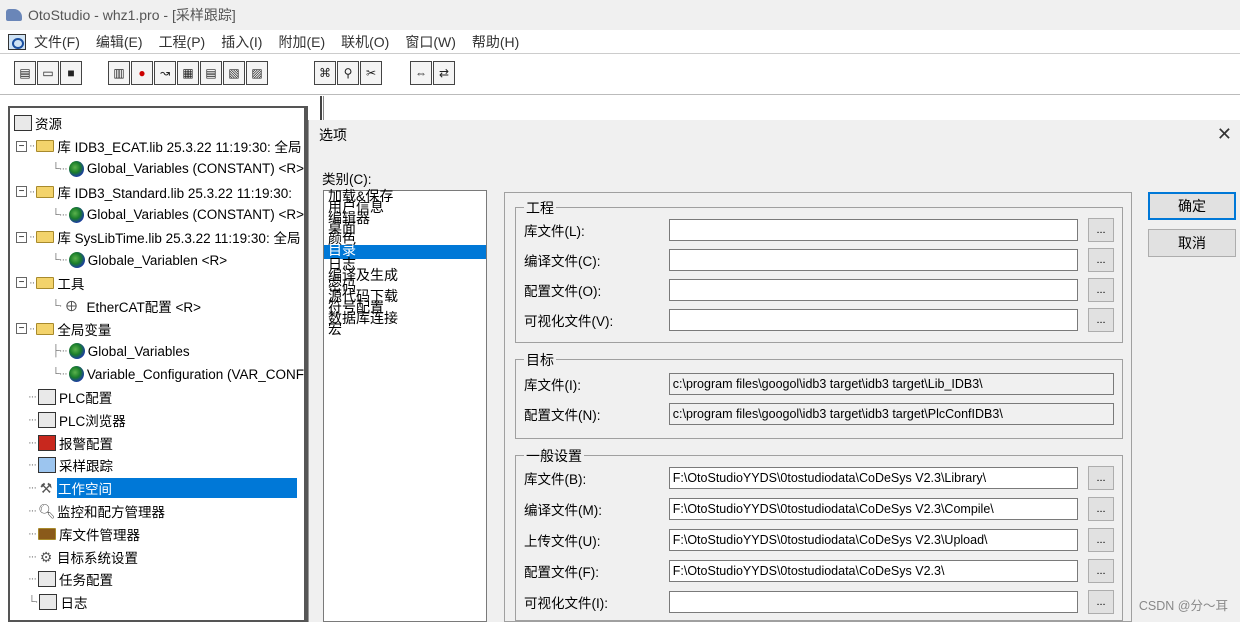 The height and width of the screenshot is (622, 1240). Describe the element at coordinates (159, 419) in the screenshot. I see `tree-item-plc-browser: ··· PLC浏览器` at that location.